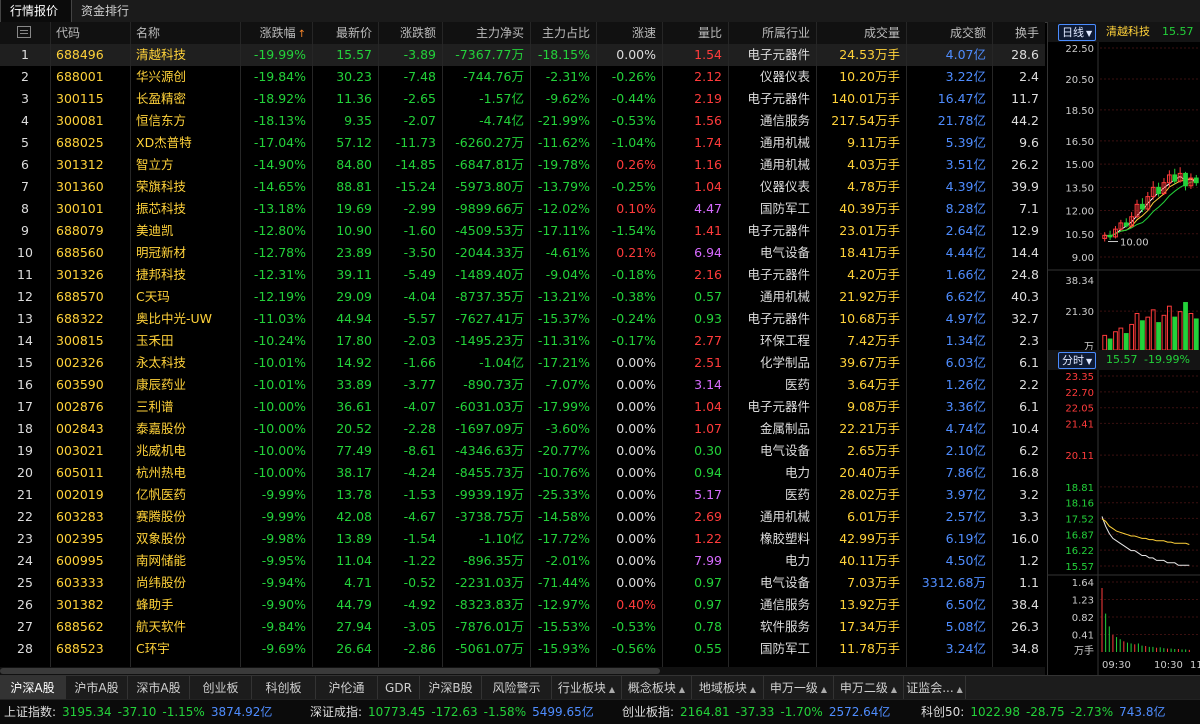 The width and height of the screenshot is (1200, 724). Describe the element at coordinates (1142, 206) in the screenshot. I see `kline-candle` at that location.